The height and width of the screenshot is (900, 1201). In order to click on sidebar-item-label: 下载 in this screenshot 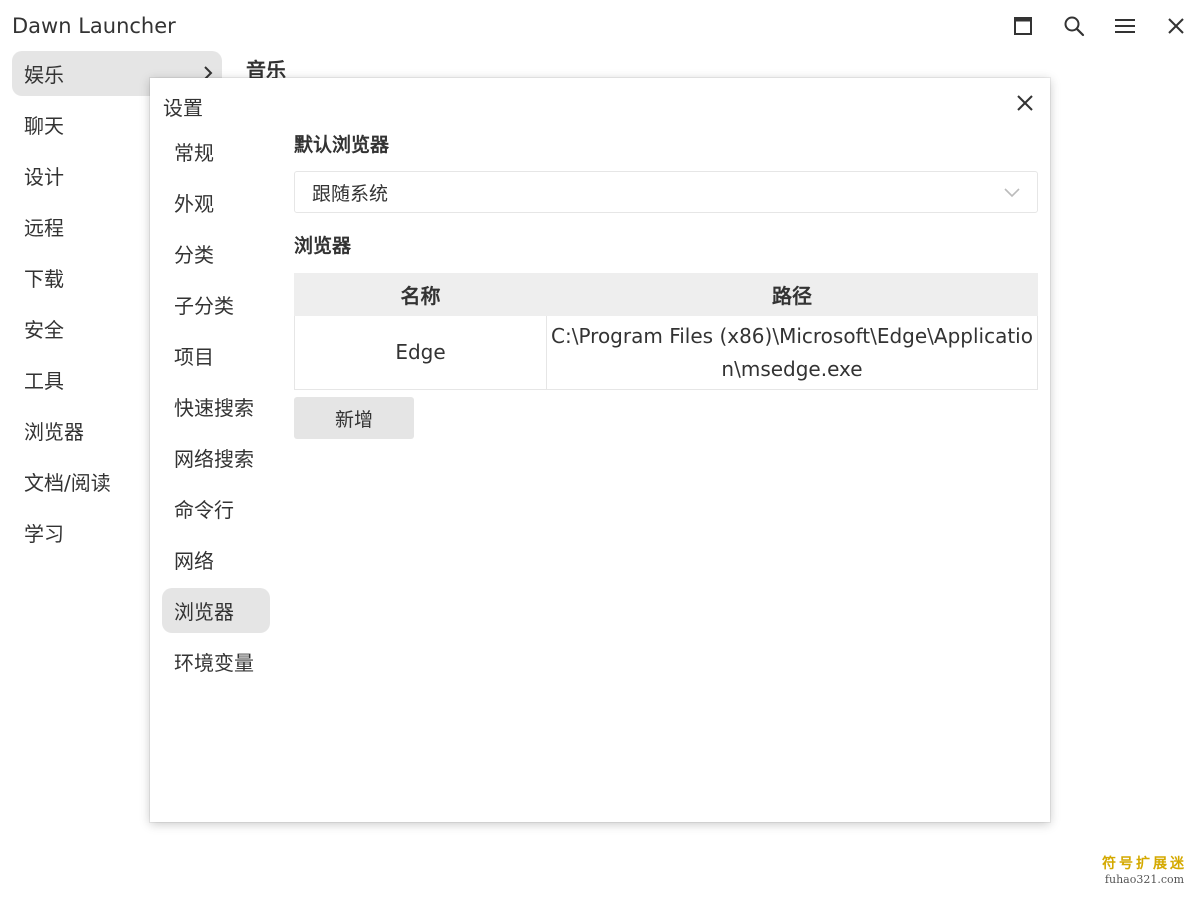, I will do `click(44, 279)`.